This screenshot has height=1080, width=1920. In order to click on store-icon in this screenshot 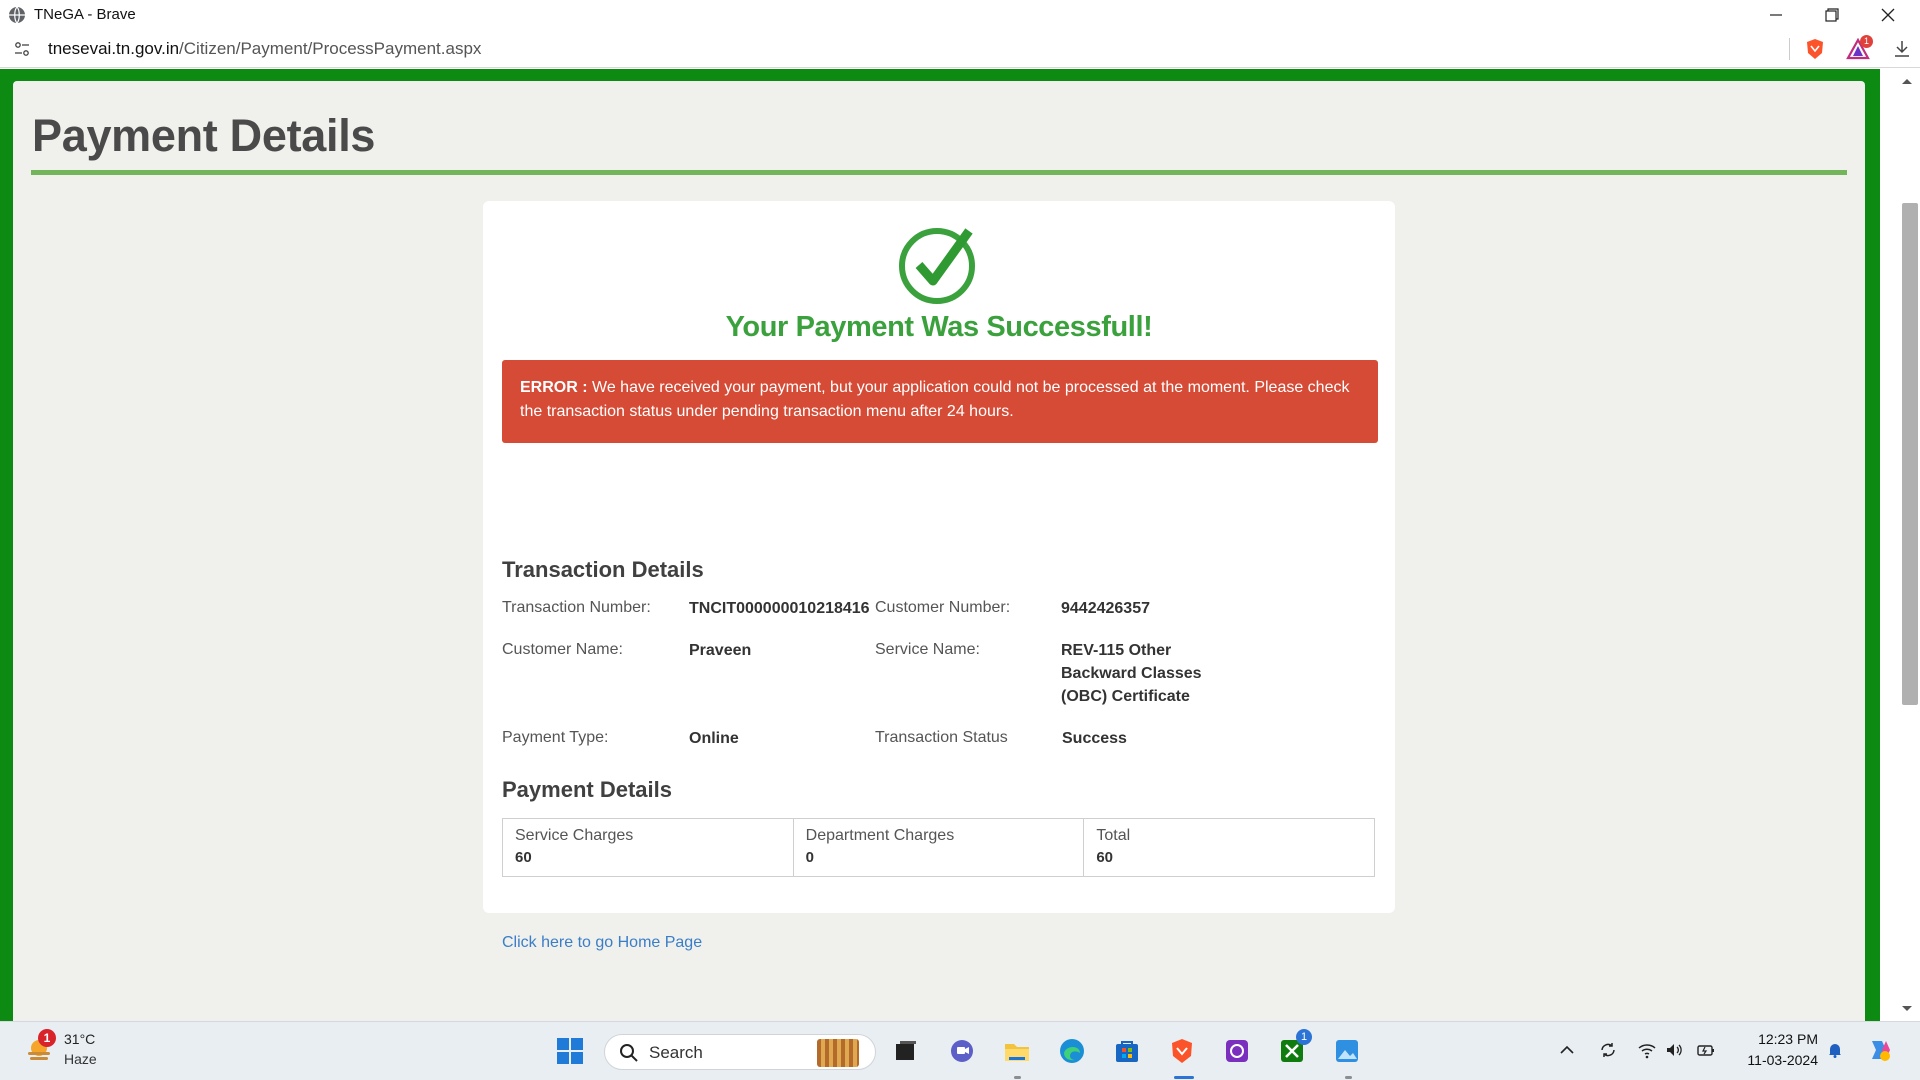, I will do `click(1127, 1051)`.